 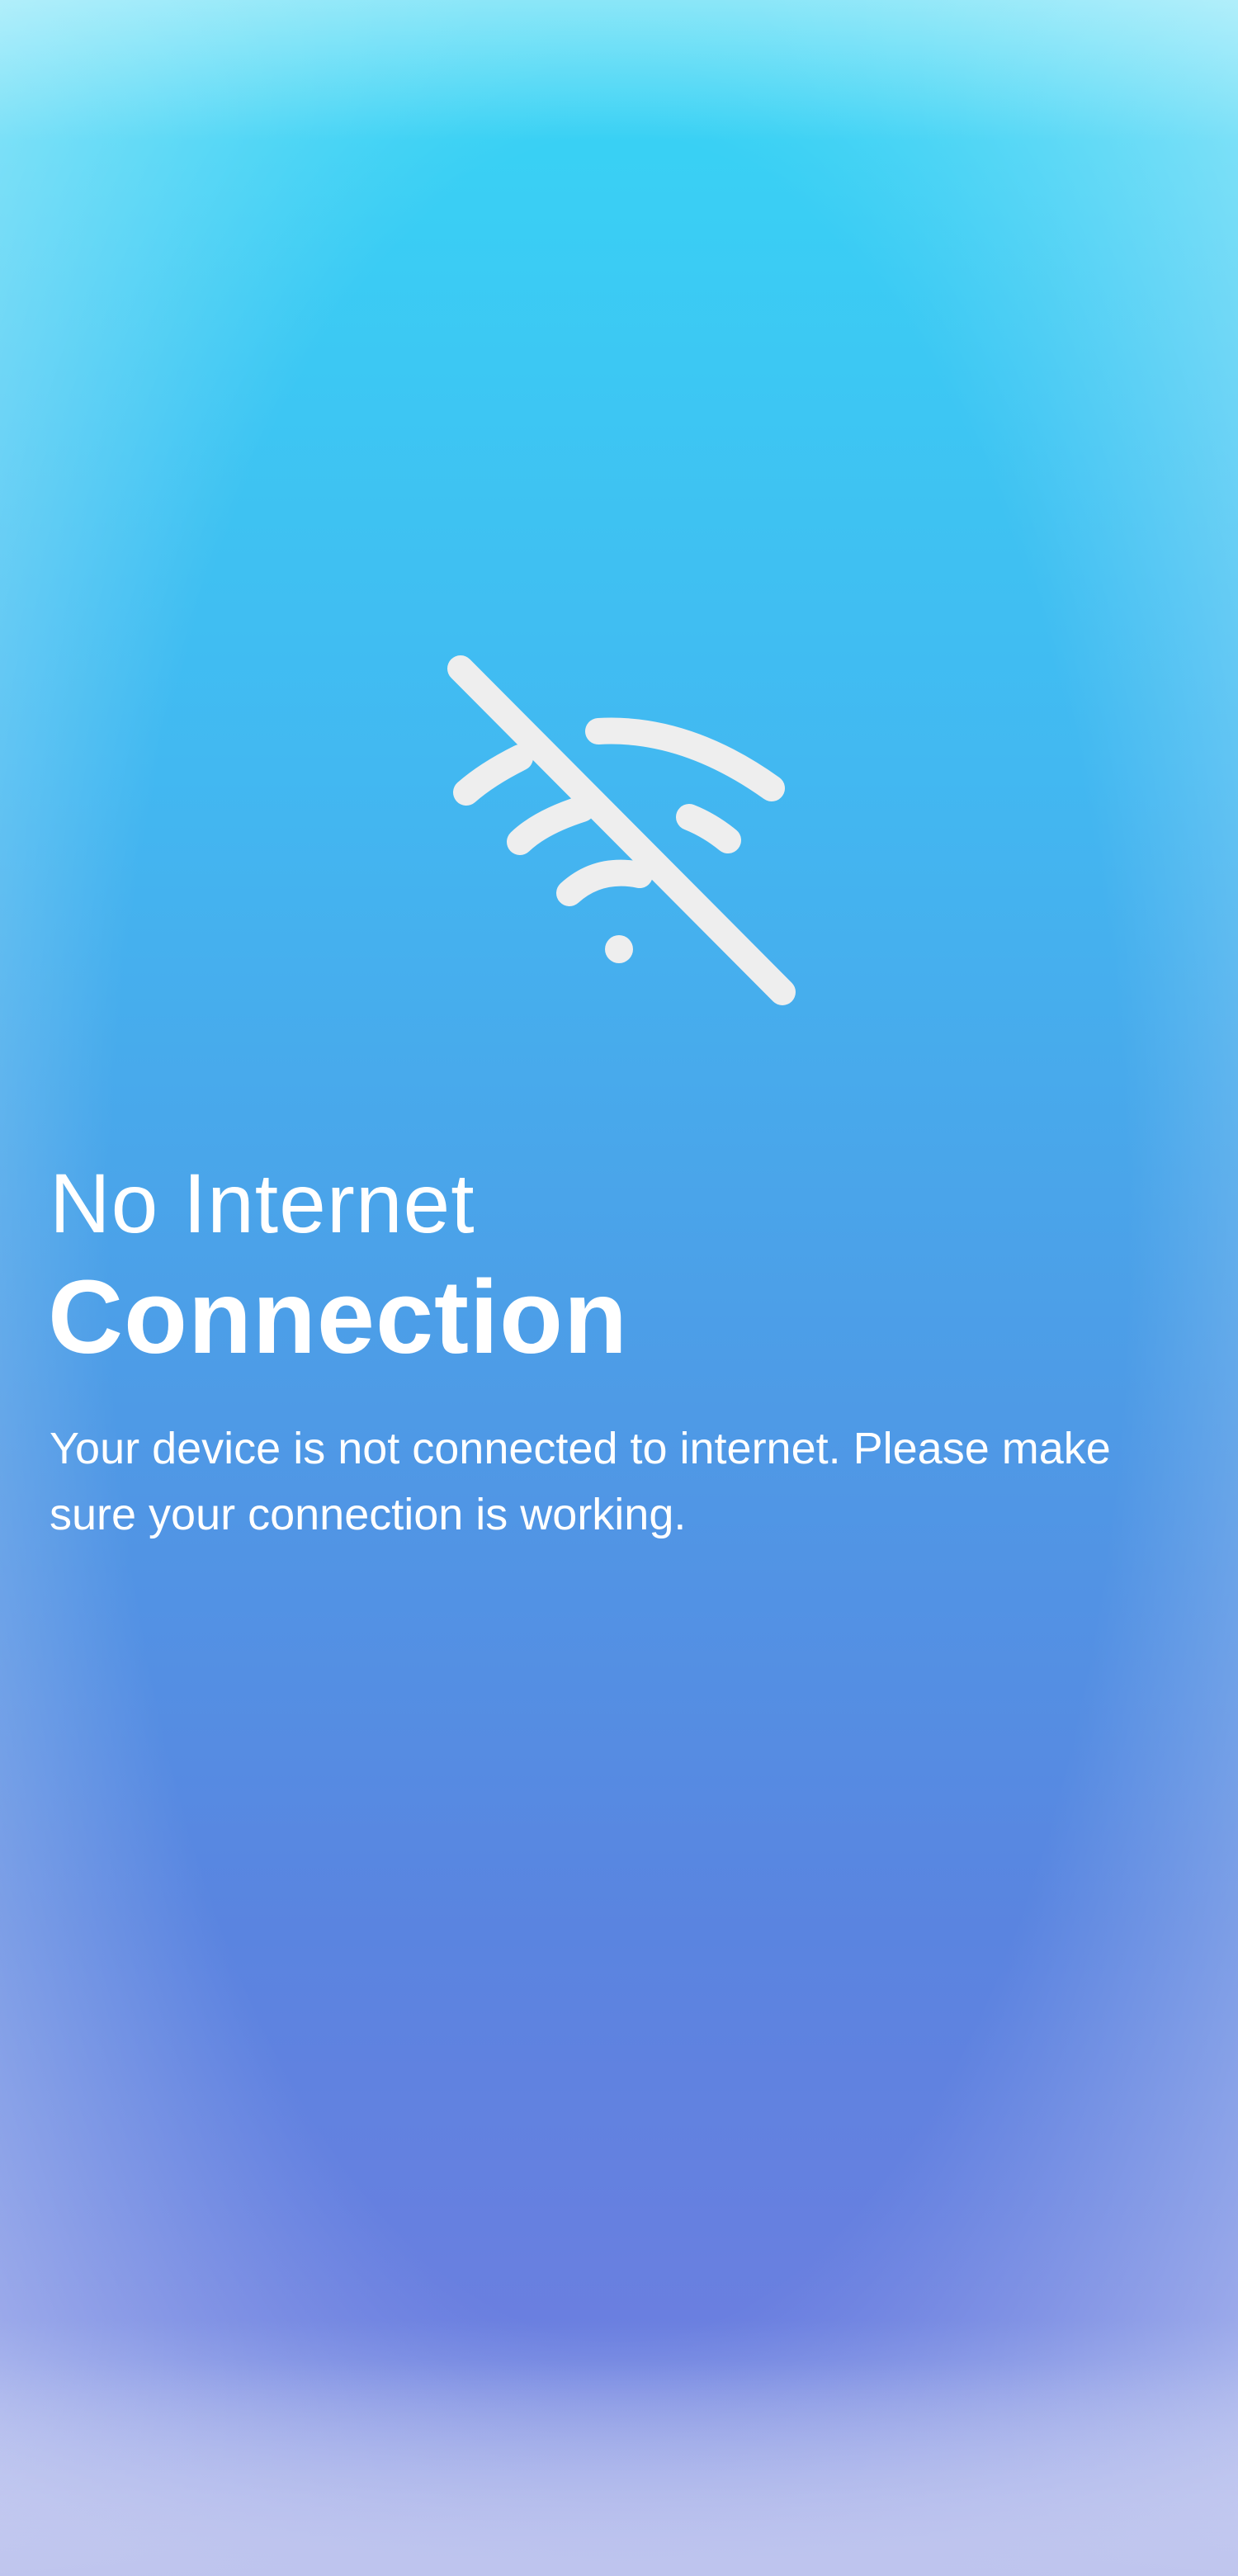 I want to click on wifi-off-svg, so click(x=621, y=830).